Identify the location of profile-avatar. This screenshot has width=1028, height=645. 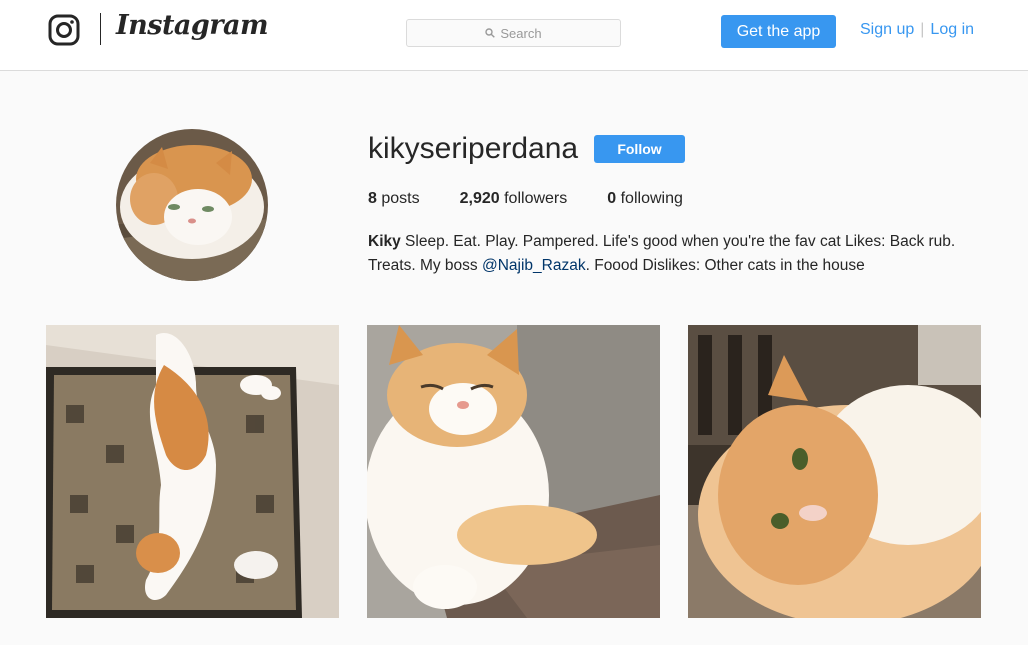
(192, 205).